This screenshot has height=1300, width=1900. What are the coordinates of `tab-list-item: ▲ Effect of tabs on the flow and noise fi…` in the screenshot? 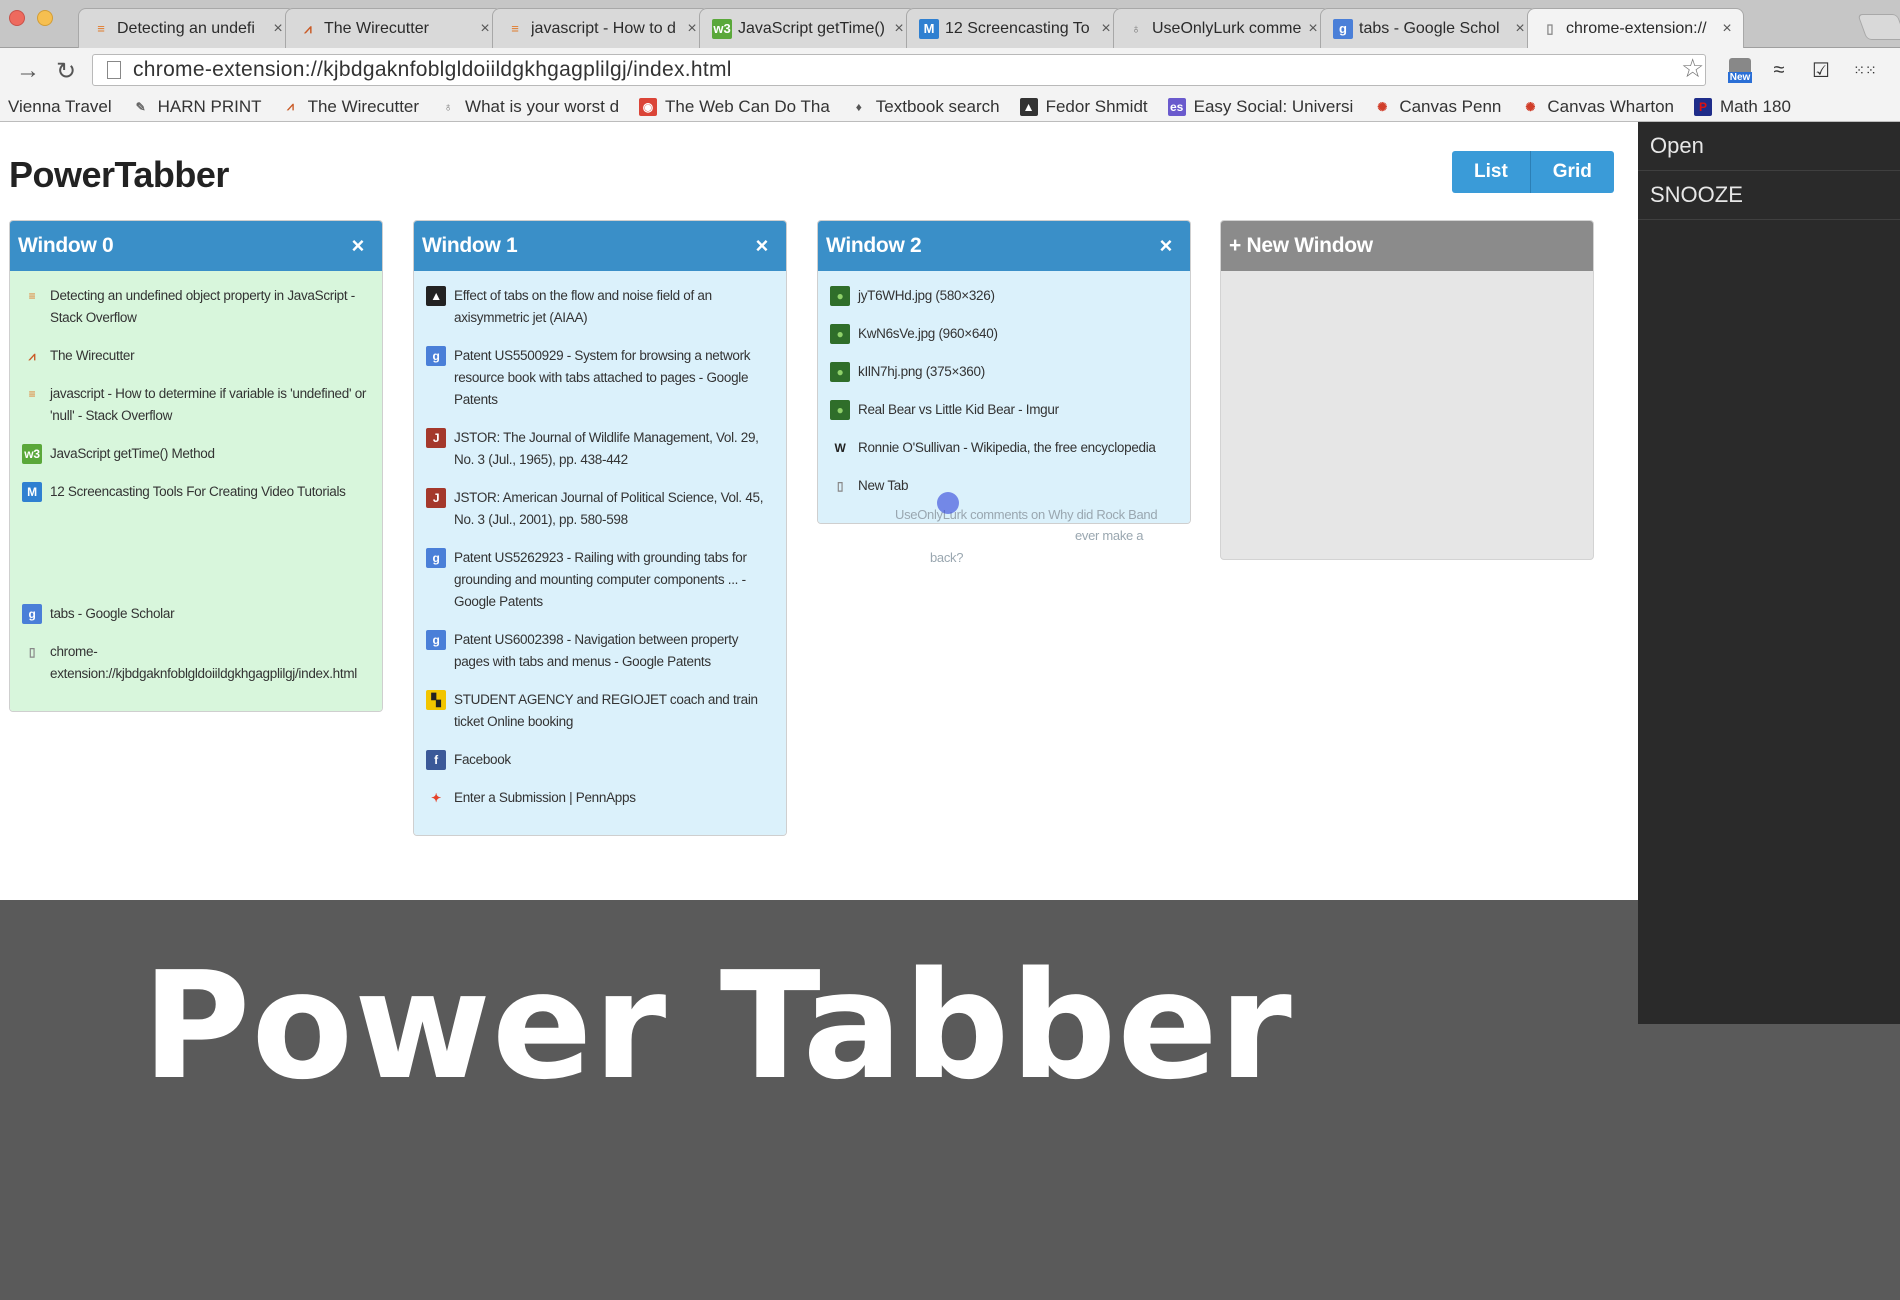 It's located at (601, 307).